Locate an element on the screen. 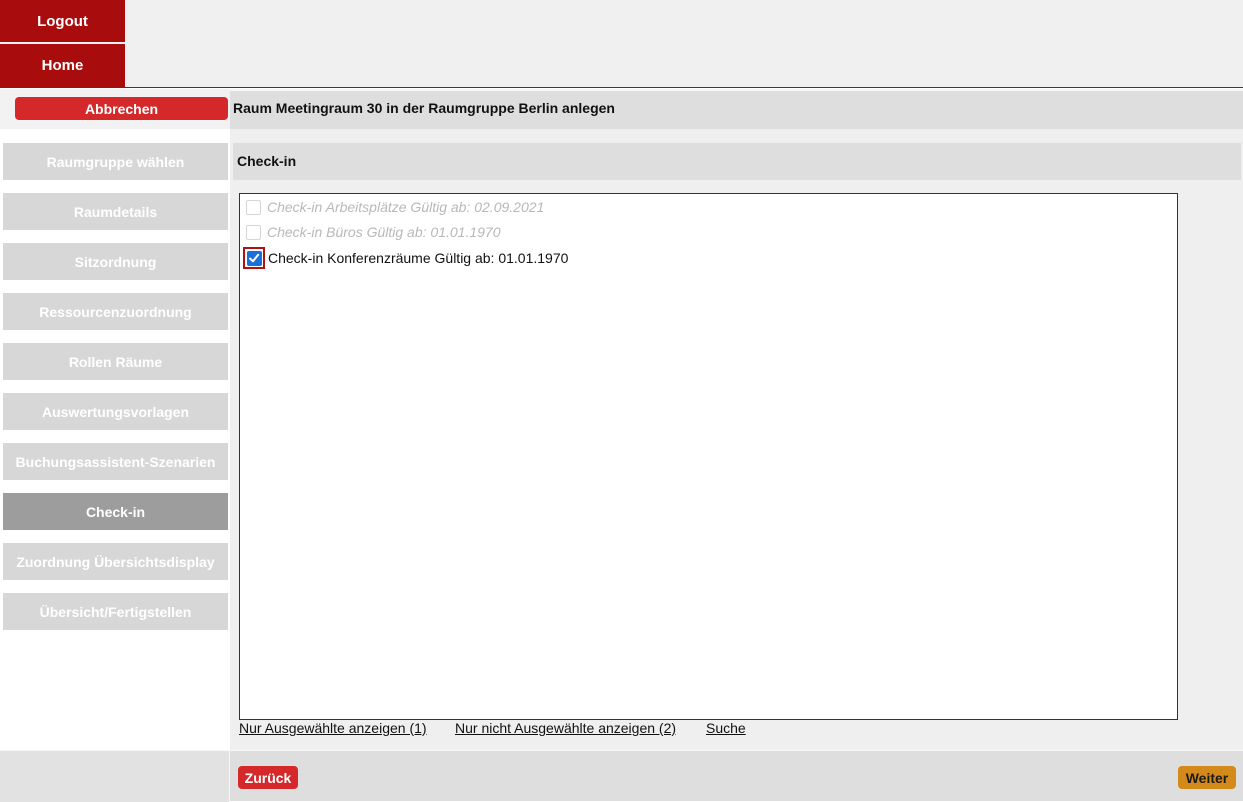 This screenshot has width=1243, height=802. wizard-footer: Zurück Weiter is located at coordinates (621, 776).